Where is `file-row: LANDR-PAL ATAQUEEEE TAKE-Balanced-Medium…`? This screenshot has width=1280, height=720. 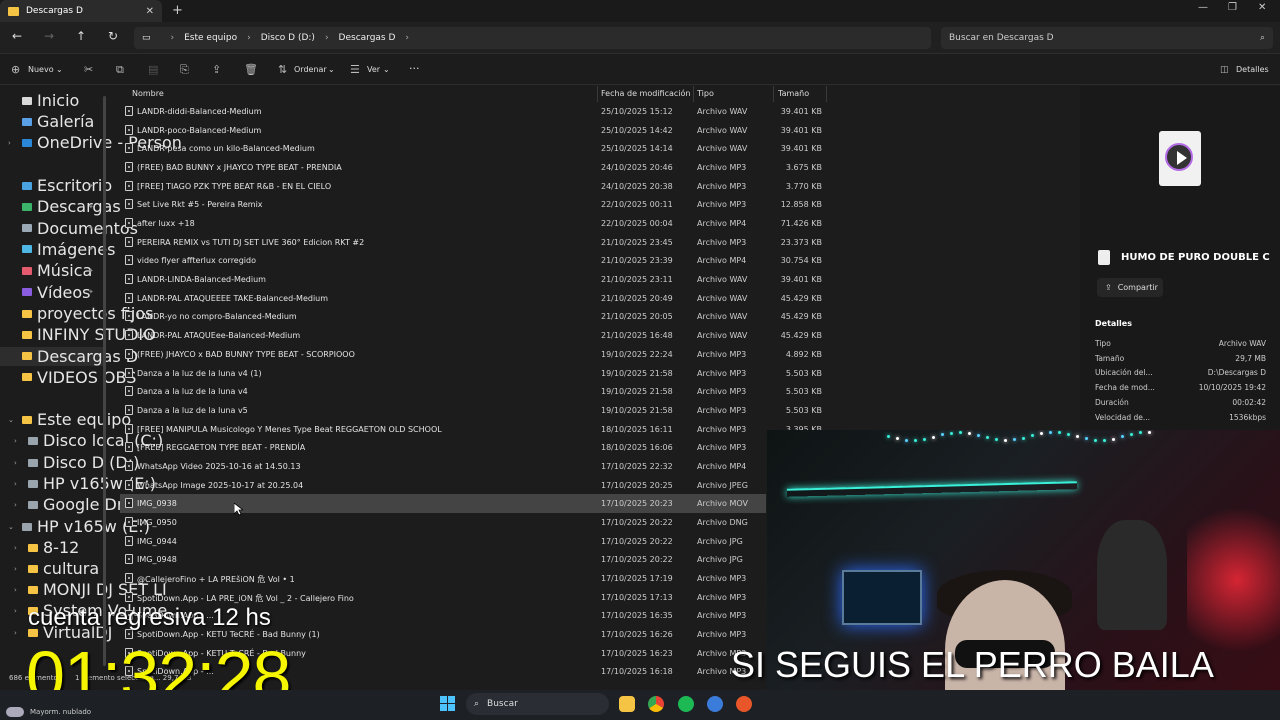 file-row: LANDR-PAL ATAQUEEEE TAKE-Balanced-Medium… is located at coordinates (471, 298).